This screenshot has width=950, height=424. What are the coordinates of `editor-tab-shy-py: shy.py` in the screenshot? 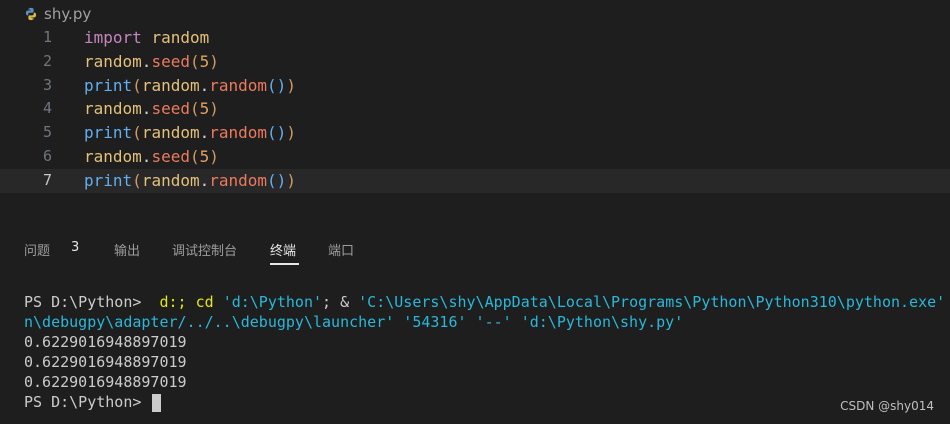 It's located at (57, 14).